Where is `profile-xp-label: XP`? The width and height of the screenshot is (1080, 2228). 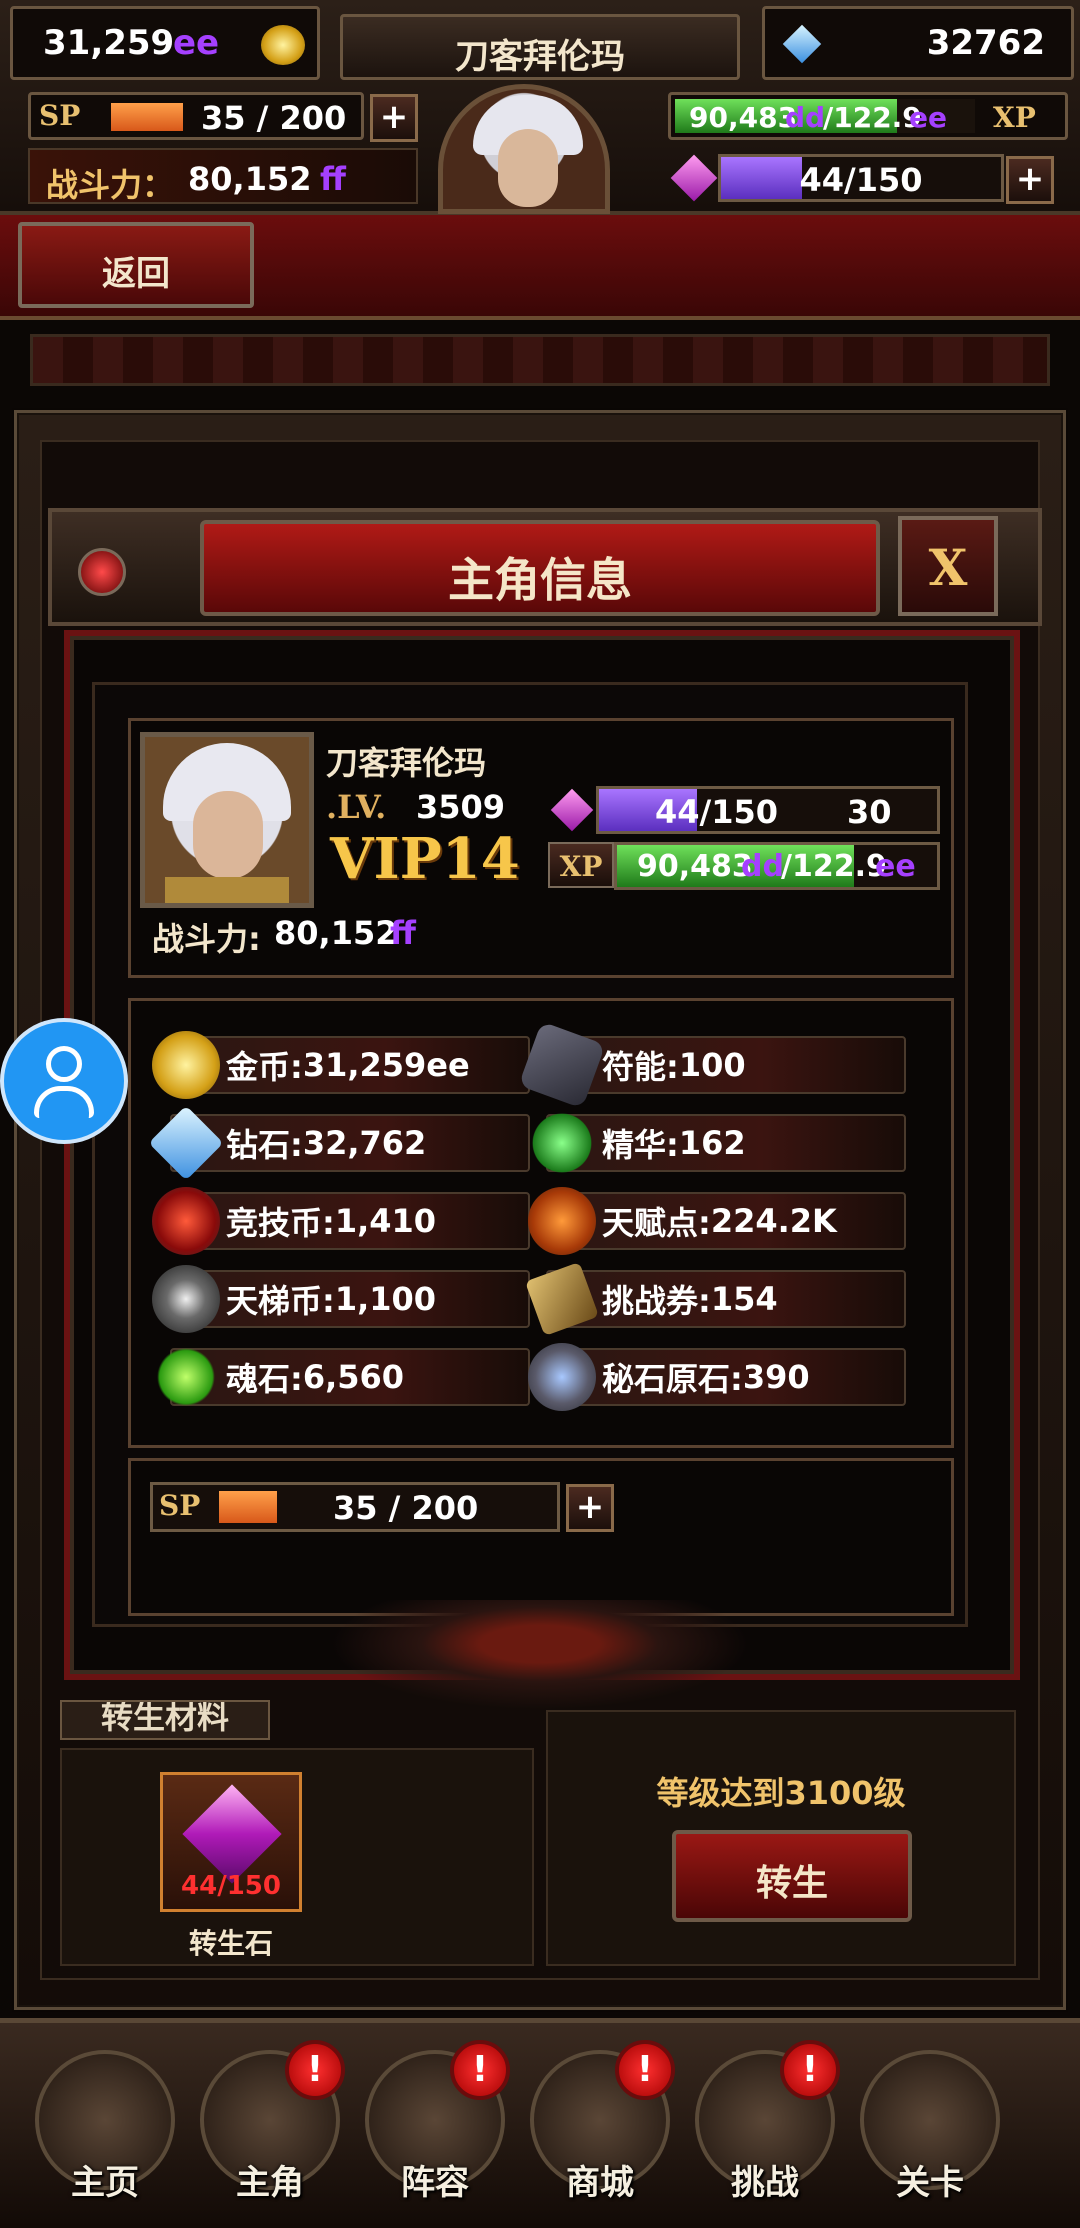 profile-xp-label: XP is located at coordinates (581, 866).